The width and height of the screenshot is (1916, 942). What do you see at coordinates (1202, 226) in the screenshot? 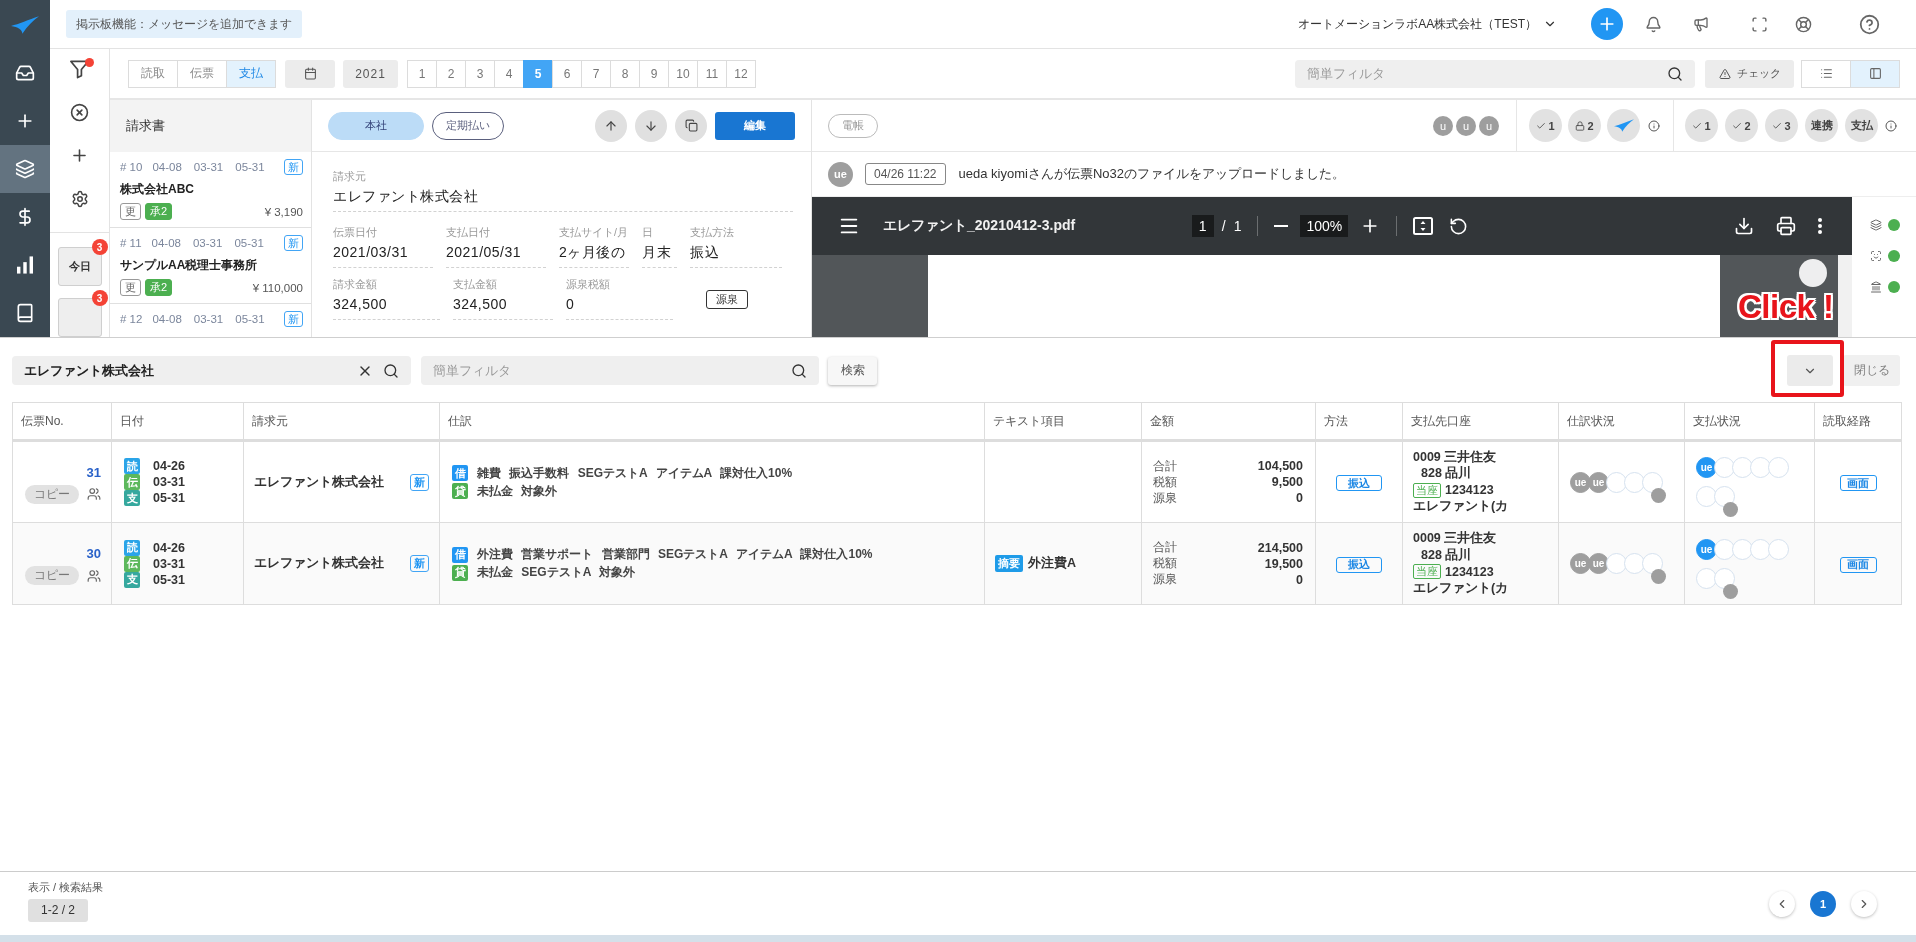
I see `page-number-field: 1` at bounding box center [1202, 226].